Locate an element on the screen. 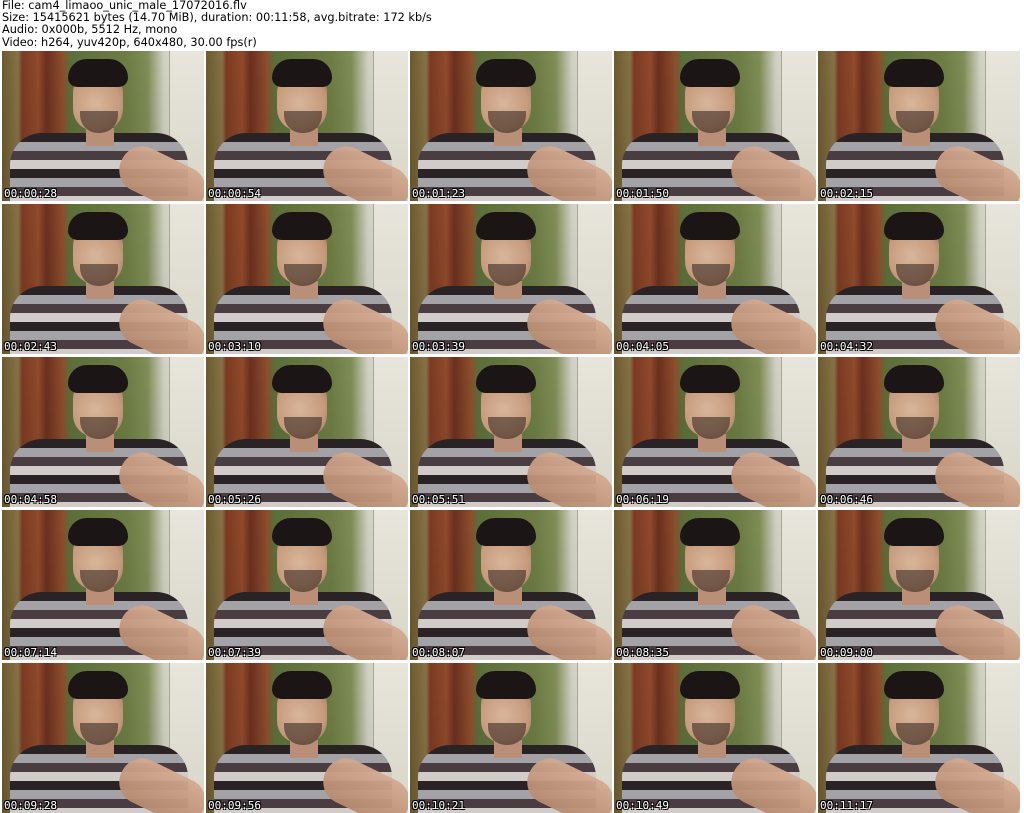 This screenshot has width=1024, height=813. video-frame-thumbnail: 00:04:58 is located at coordinates (103, 432).